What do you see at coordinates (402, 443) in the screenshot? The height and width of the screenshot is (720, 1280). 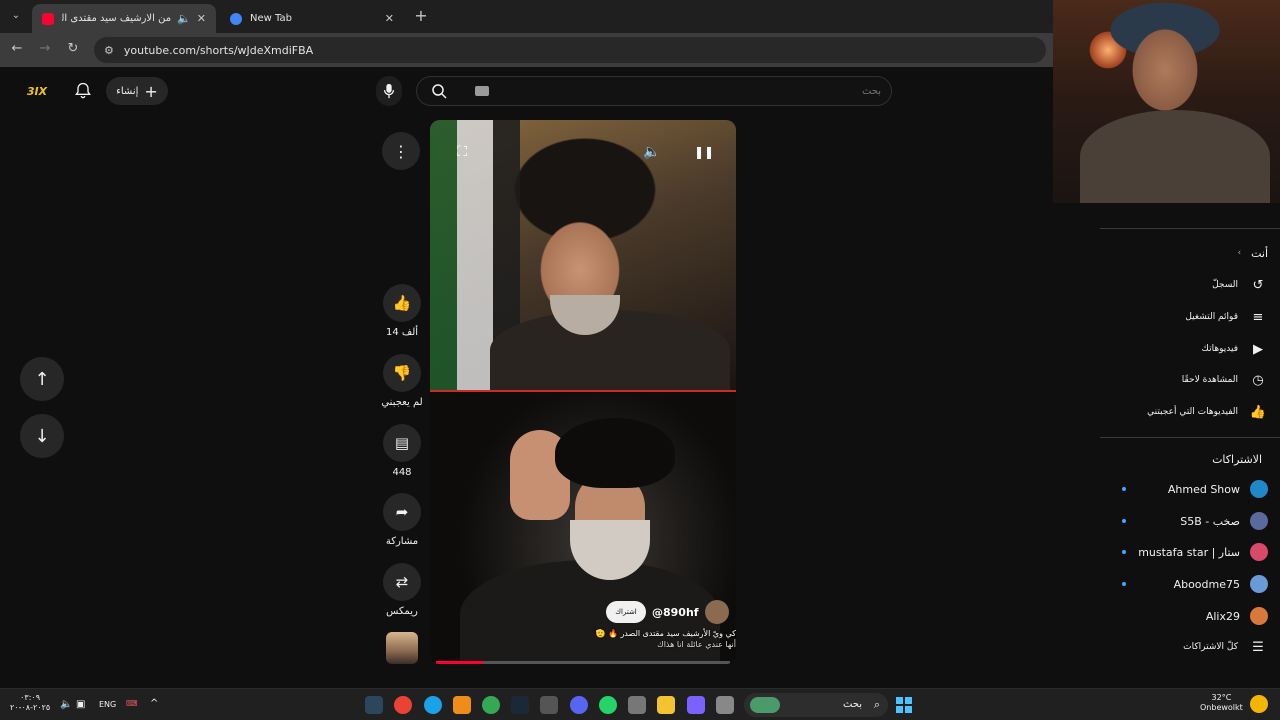 I see `comments-icon: ▤` at bounding box center [402, 443].